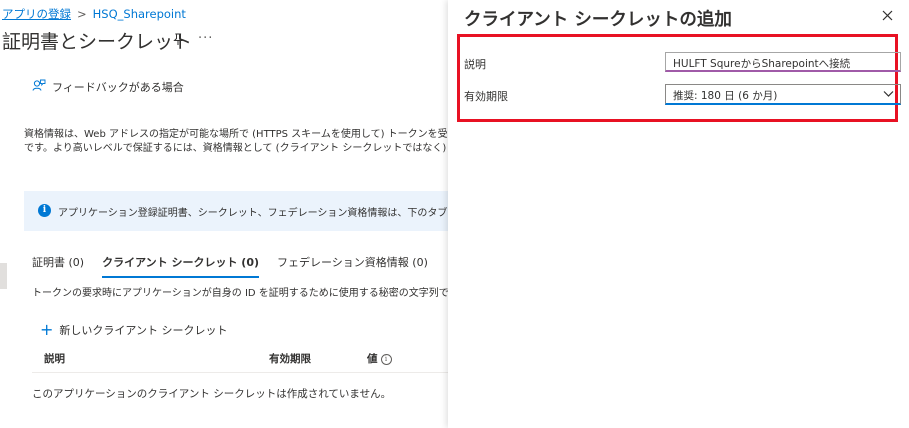 The width and height of the screenshot is (909, 428). What do you see at coordinates (598, 20) in the screenshot?
I see `panel-title: クライアント シークレットの追加` at bounding box center [598, 20].